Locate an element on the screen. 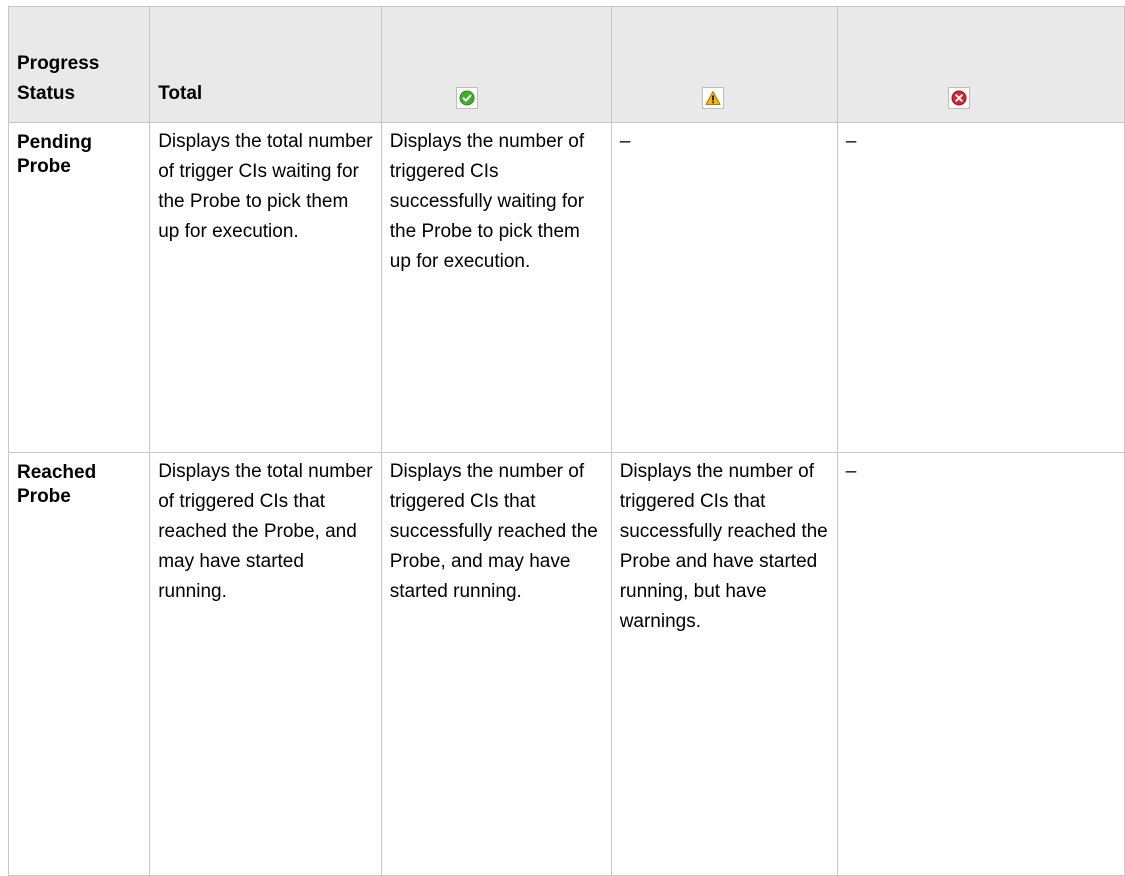 The width and height of the screenshot is (1125, 876). table-header-row: Progress Status Total is located at coordinates (566, 64).